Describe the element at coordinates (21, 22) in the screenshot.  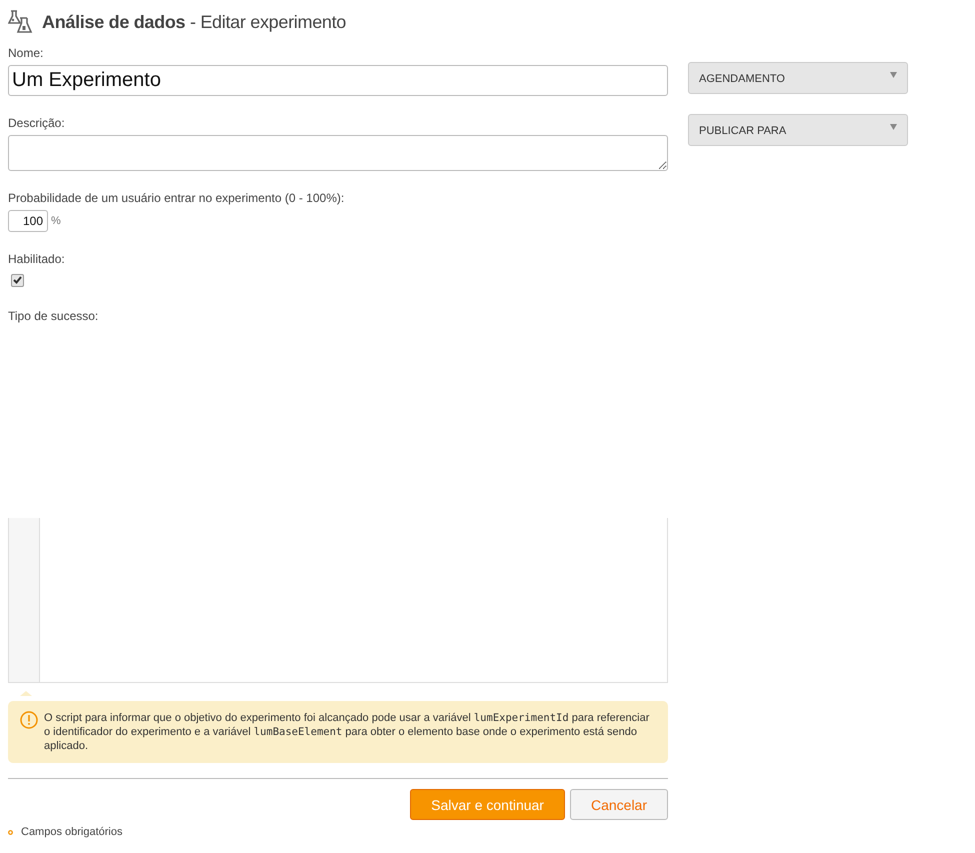
I see `flasks-icon` at that location.